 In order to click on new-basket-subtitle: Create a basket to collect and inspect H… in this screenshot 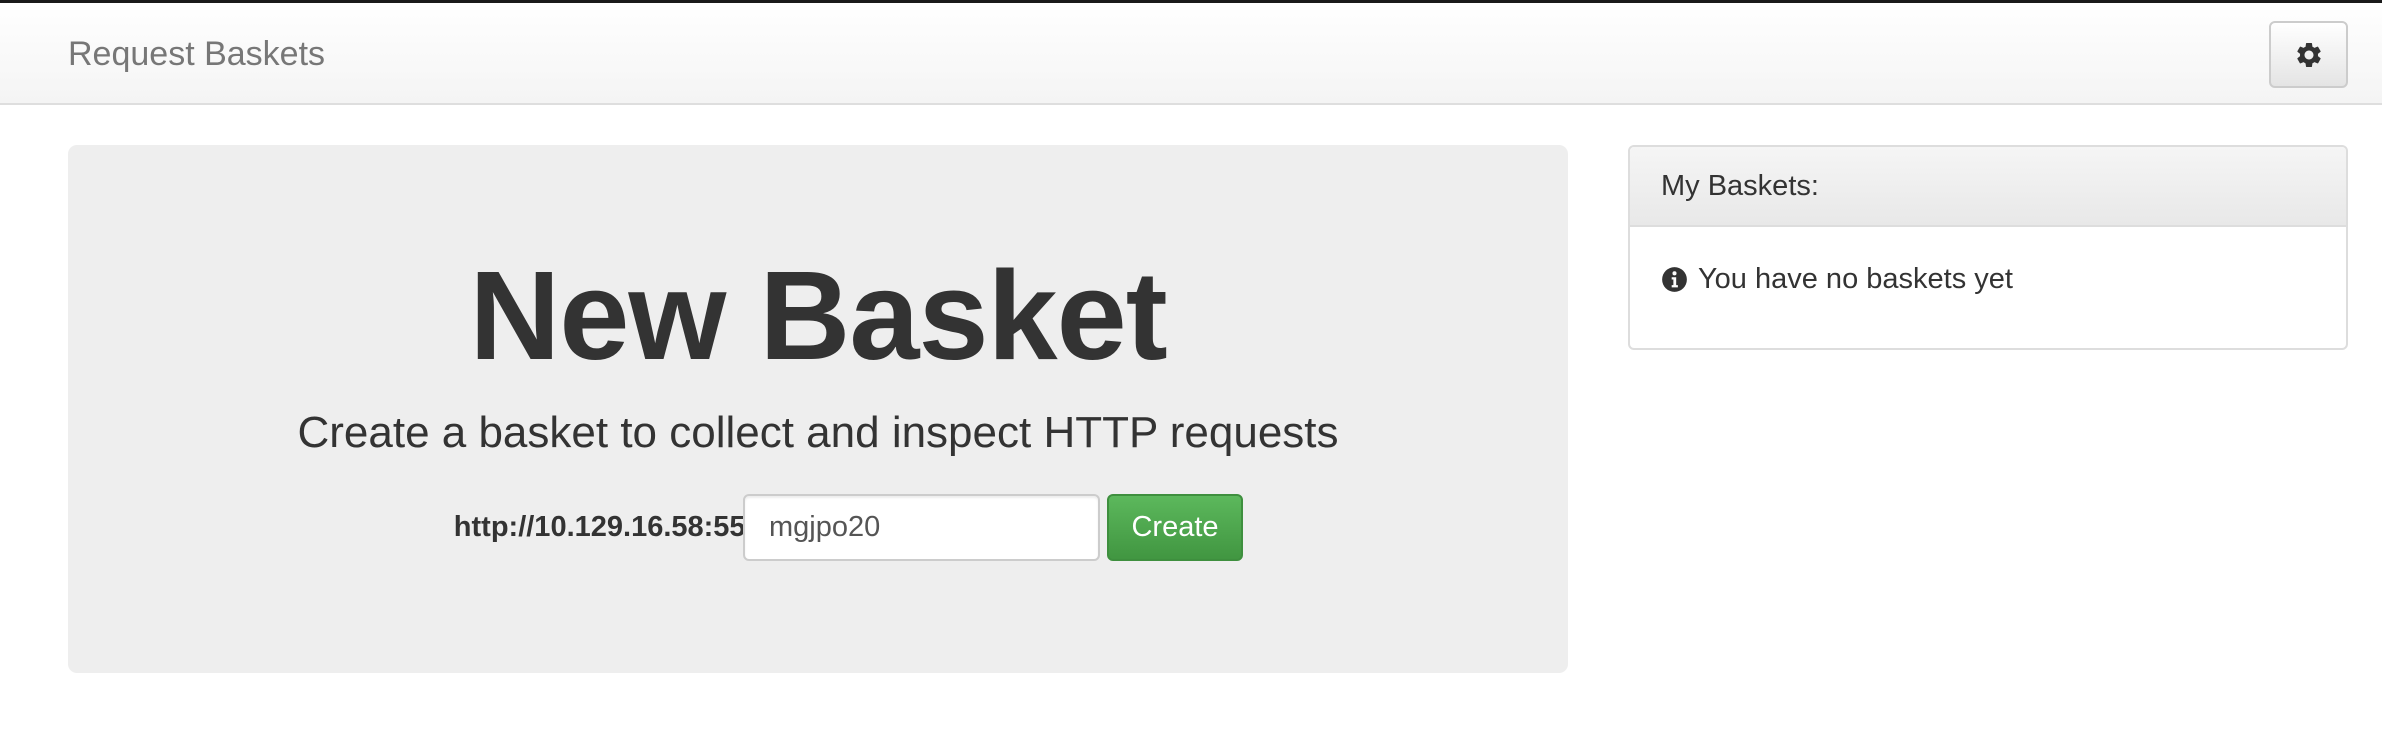, I will do `click(818, 432)`.